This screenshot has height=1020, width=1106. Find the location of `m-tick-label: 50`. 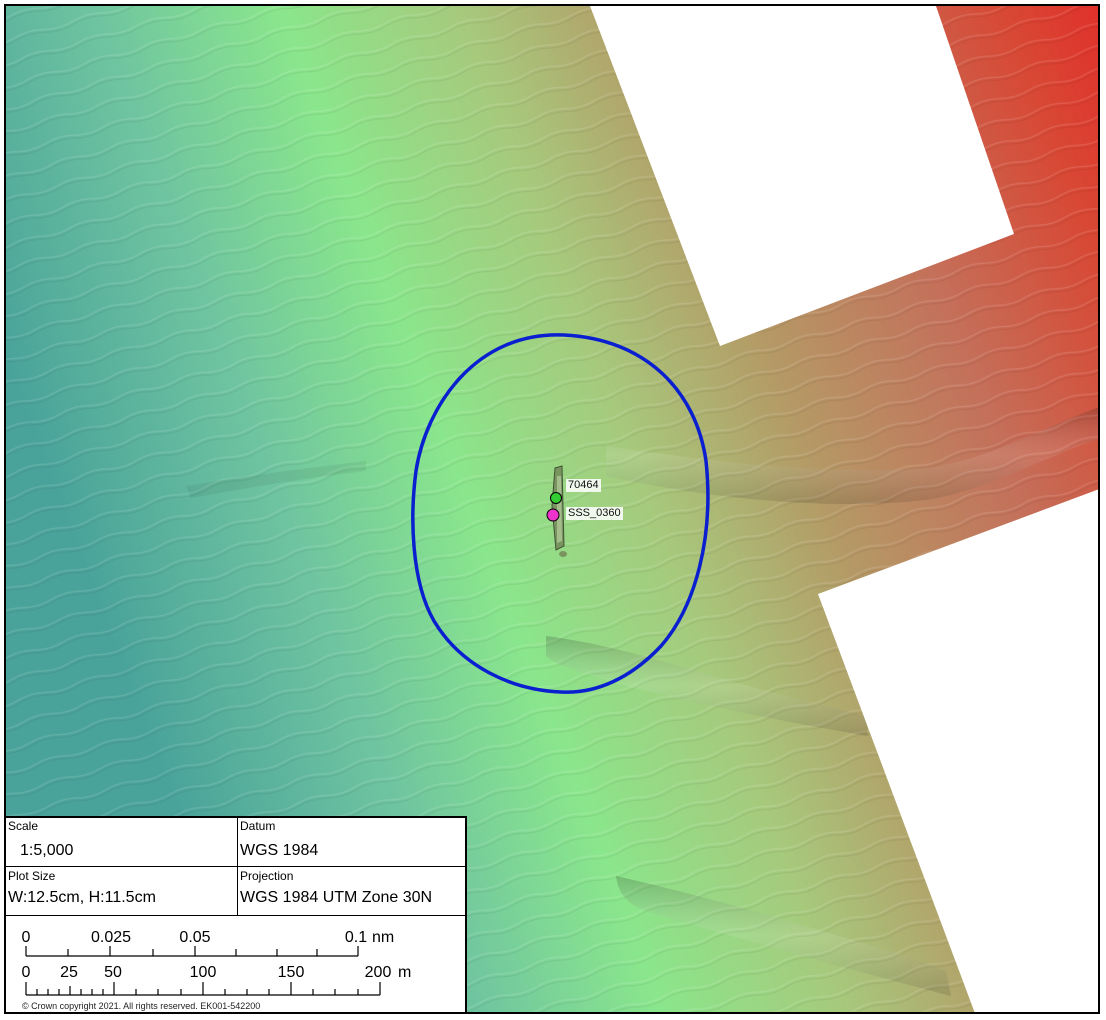

m-tick-label: 50 is located at coordinates (113, 972).